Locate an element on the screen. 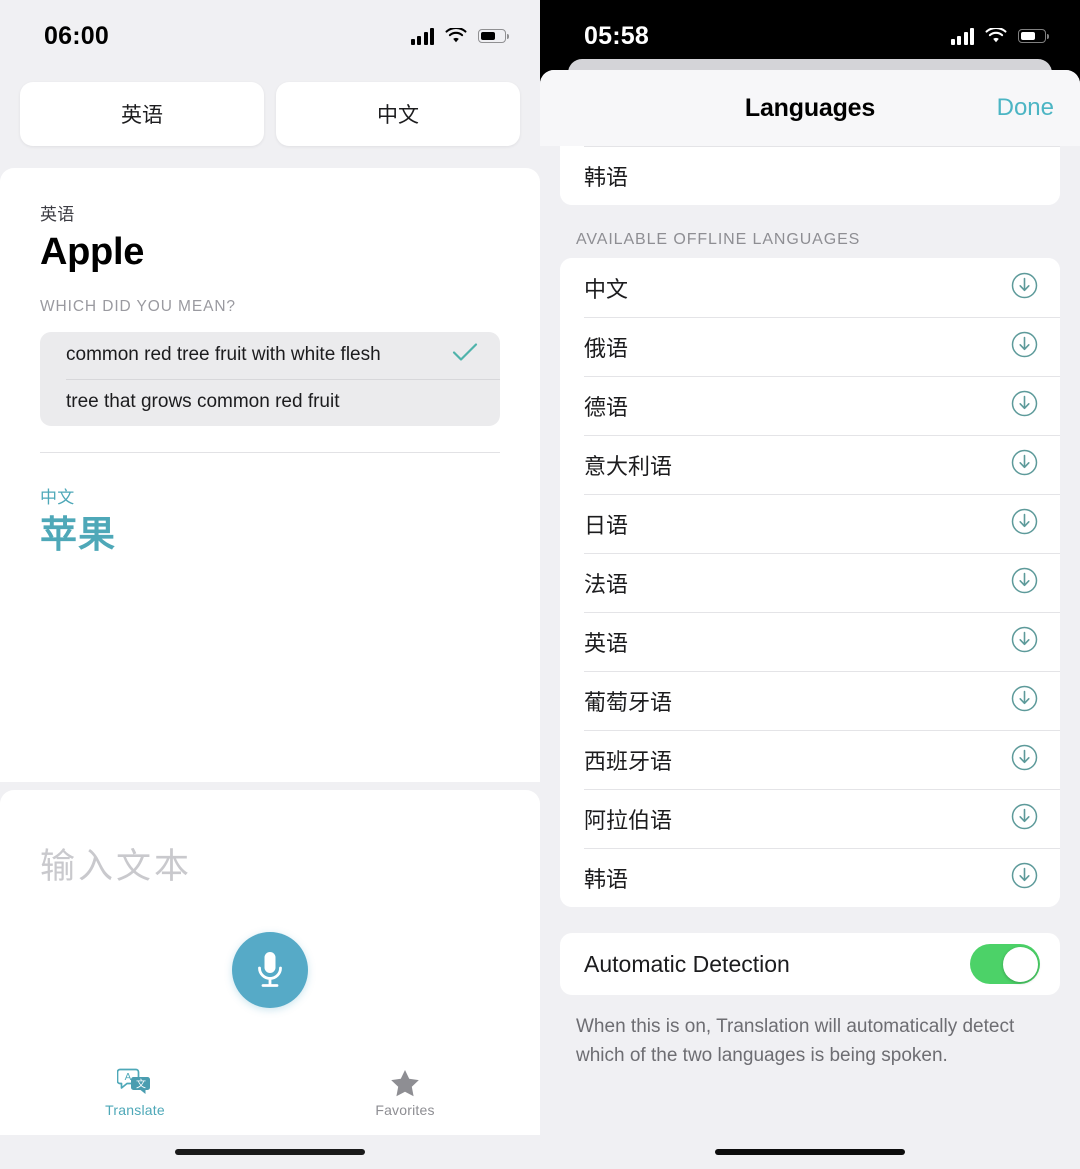 The width and height of the screenshot is (1080, 1169). language-label: 法语 is located at coordinates (606, 584).